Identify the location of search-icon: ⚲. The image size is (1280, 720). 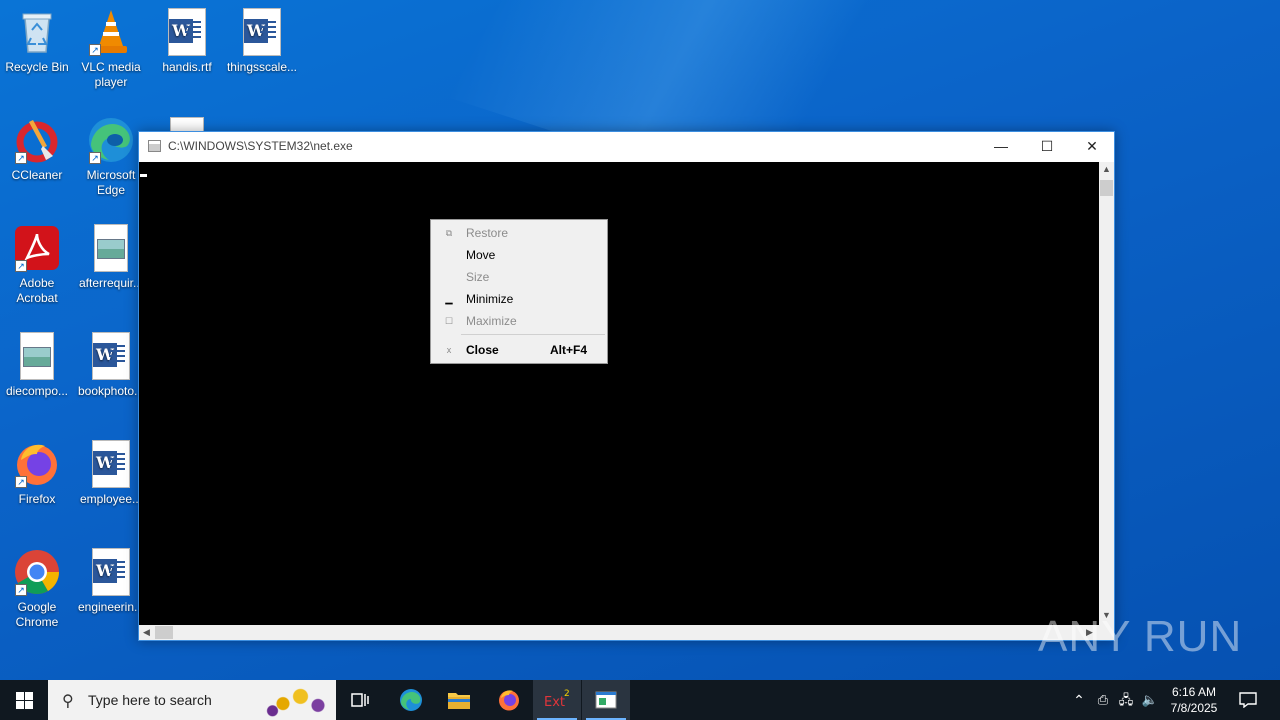
(68, 701).